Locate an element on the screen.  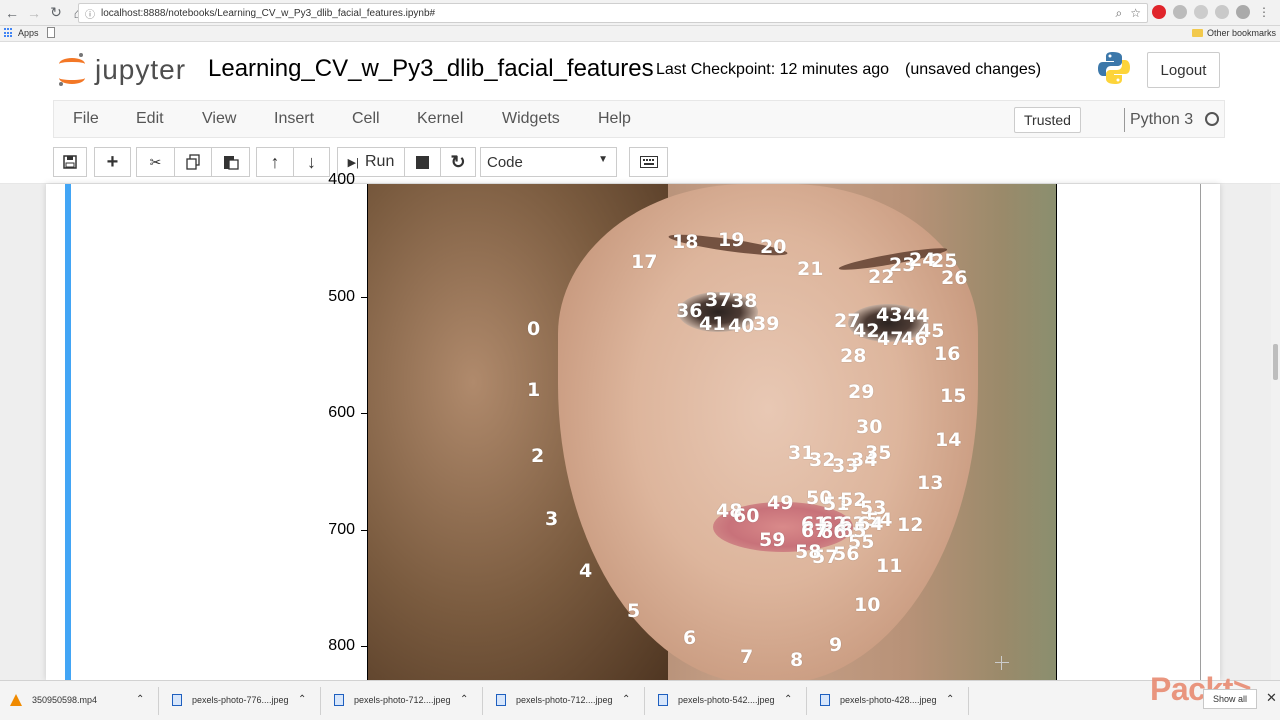
save-button is located at coordinates (70, 162).